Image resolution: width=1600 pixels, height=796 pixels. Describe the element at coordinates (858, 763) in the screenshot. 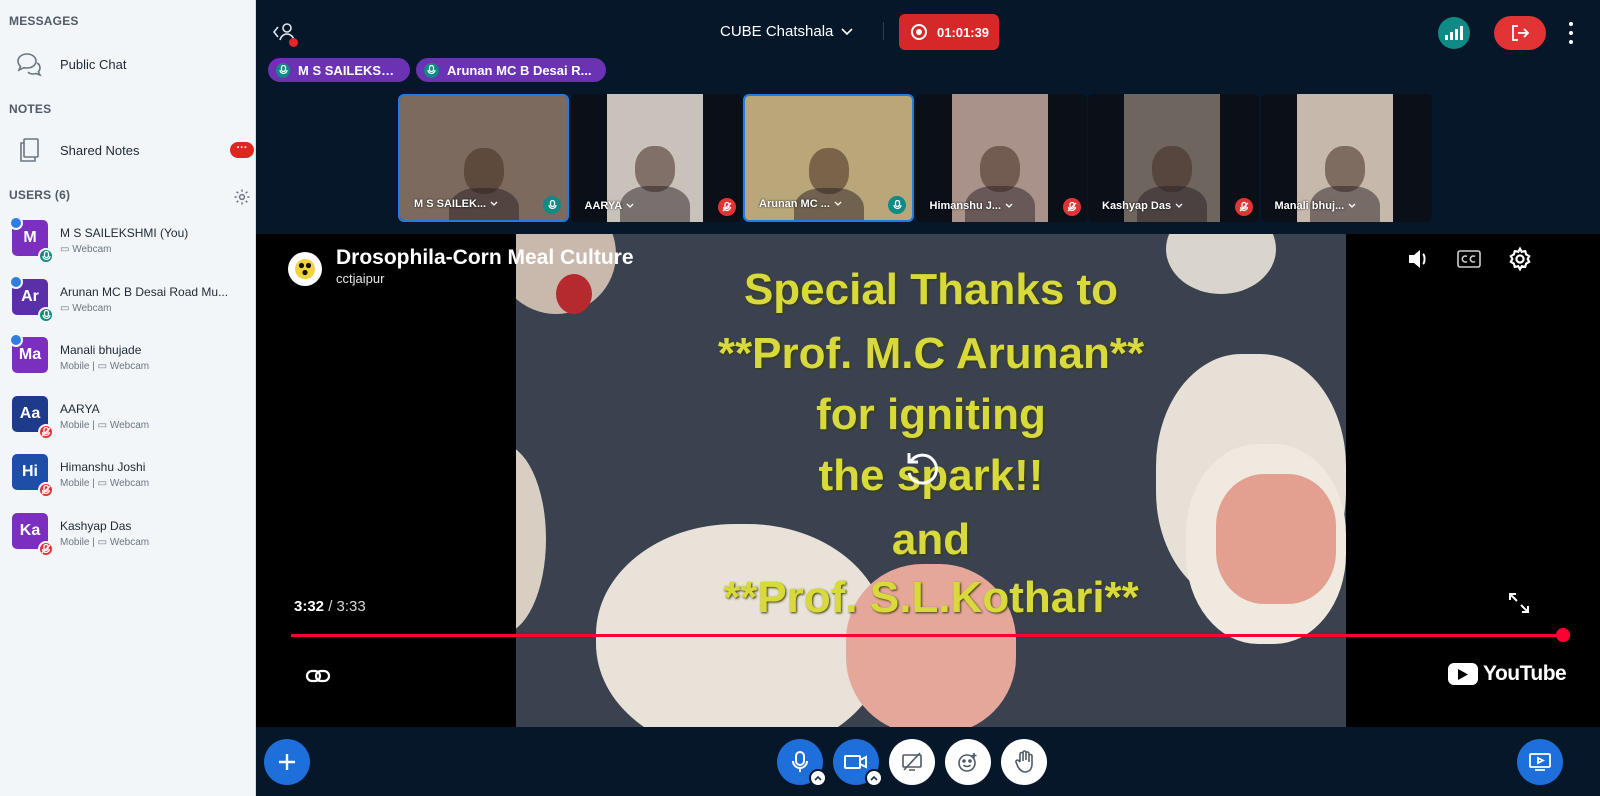

I see `camera-button` at that location.